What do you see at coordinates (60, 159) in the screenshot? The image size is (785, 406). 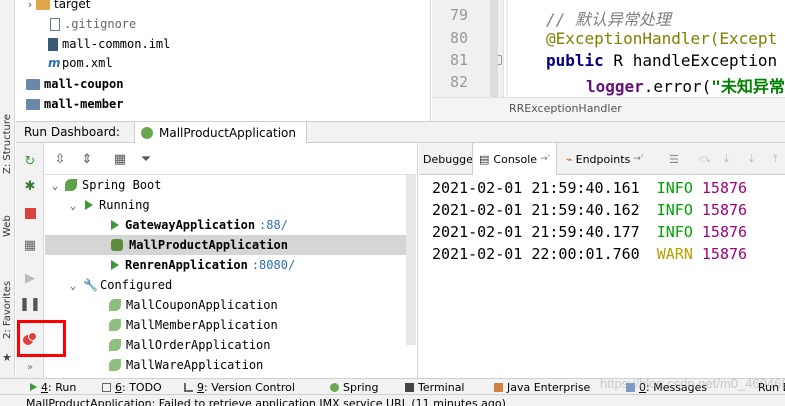 I see `expand-all-icon: ⇳` at bounding box center [60, 159].